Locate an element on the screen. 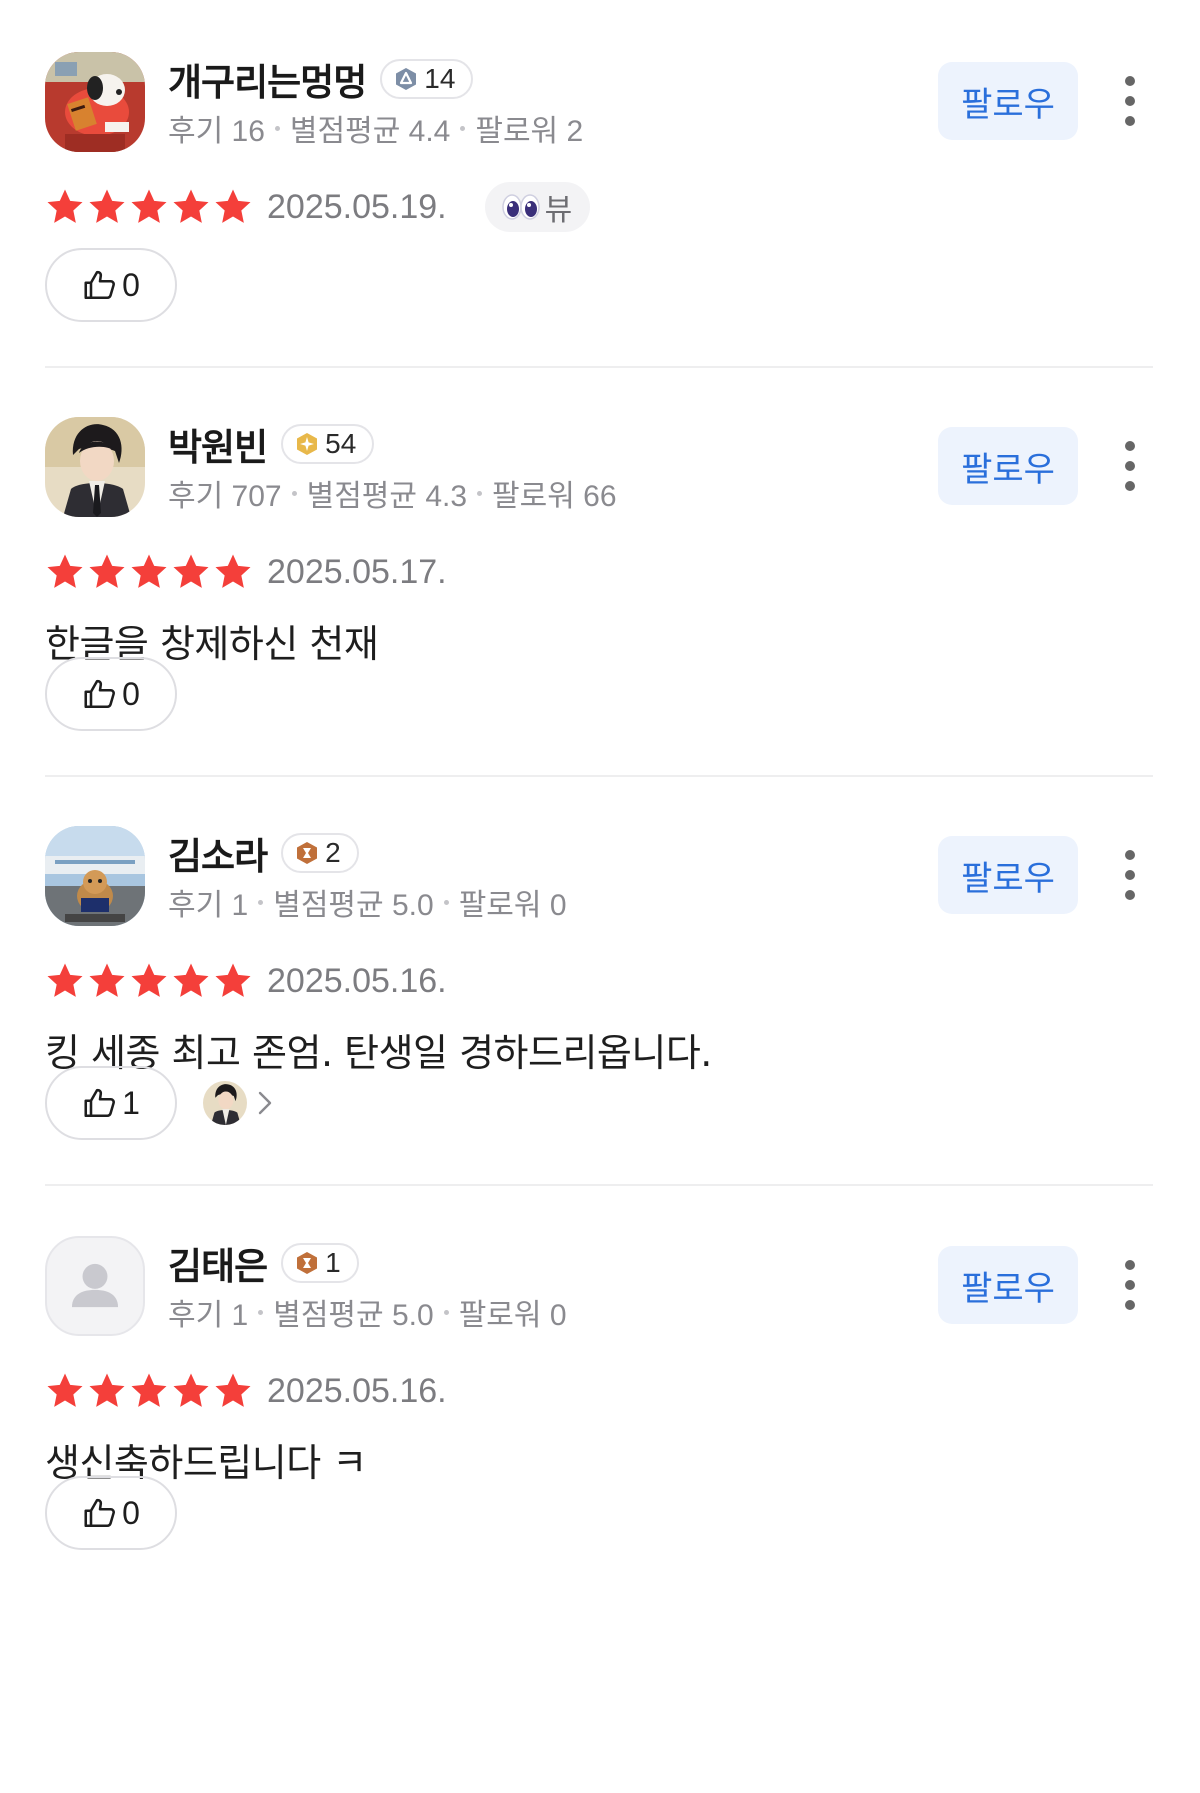 This screenshot has height=1793, width=1200. tag-label: 뷰 is located at coordinates (558, 210).